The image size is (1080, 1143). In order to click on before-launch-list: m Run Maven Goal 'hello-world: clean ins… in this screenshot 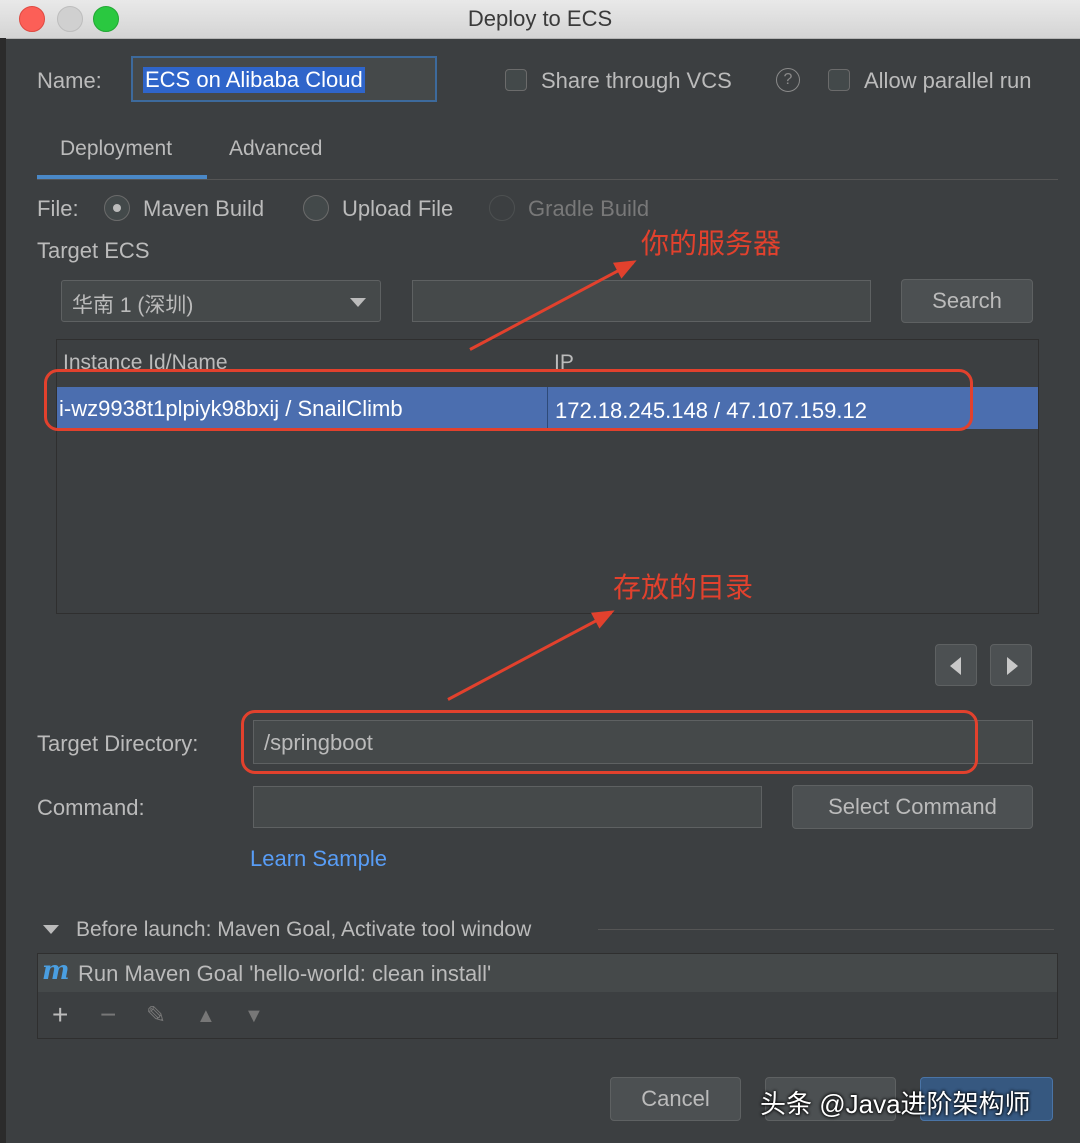, I will do `click(547, 996)`.